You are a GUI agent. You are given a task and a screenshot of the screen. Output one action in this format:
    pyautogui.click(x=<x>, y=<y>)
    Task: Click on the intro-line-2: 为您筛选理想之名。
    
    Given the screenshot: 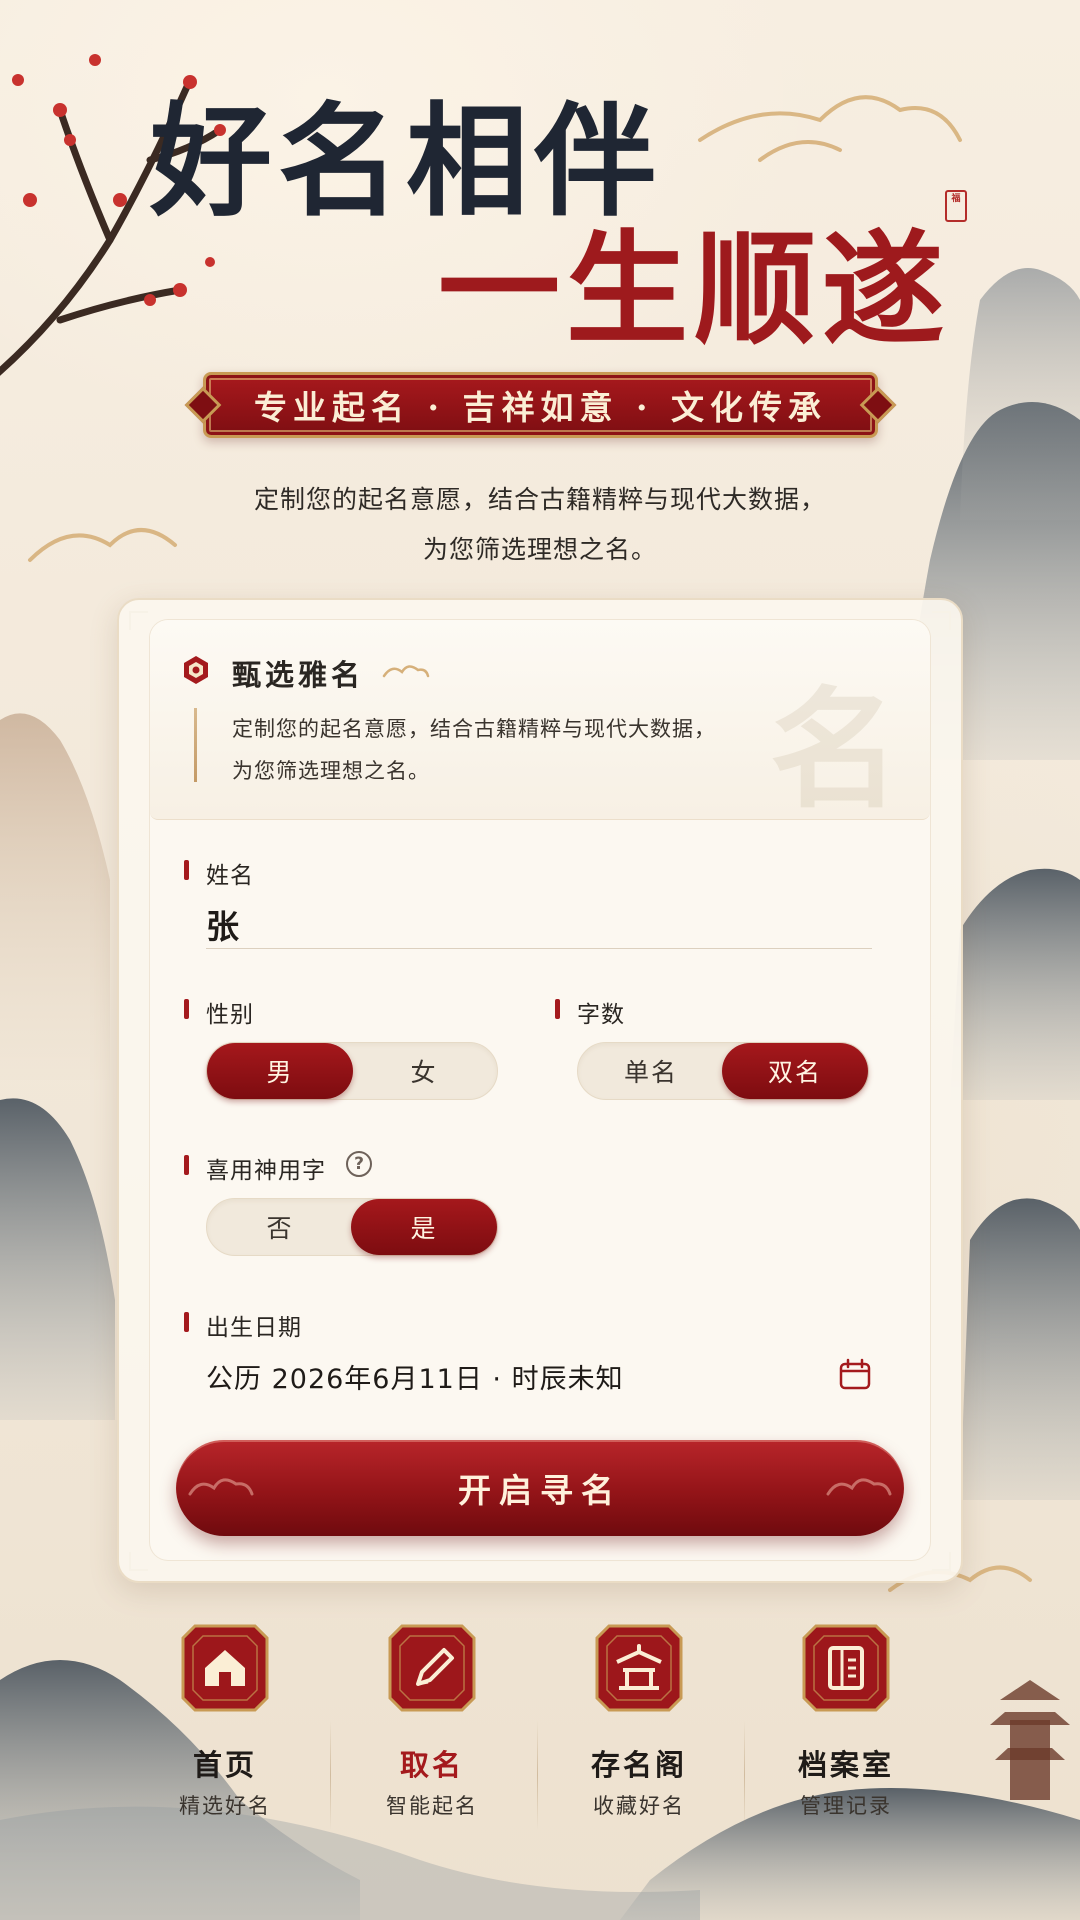 What is the action you would take?
    pyautogui.click(x=539, y=549)
    